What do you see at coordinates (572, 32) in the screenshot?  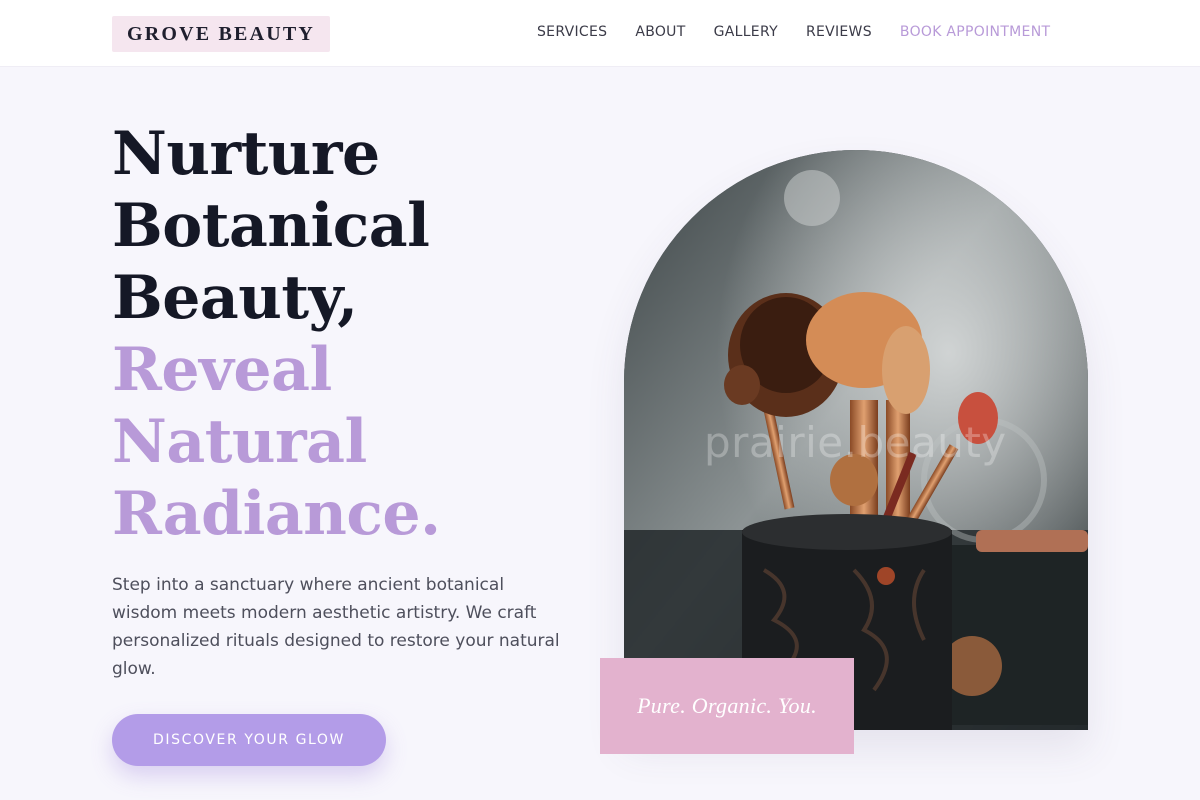 I see `nav-link-services: SERVICES` at bounding box center [572, 32].